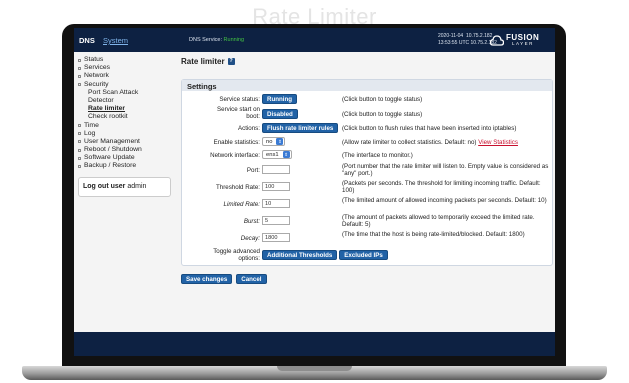 The width and height of the screenshot is (629, 383). What do you see at coordinates (237, 187) in the screenshot?
I see `threshold-rate-label: Threshold Rate:` at bounding box center [237, 187].